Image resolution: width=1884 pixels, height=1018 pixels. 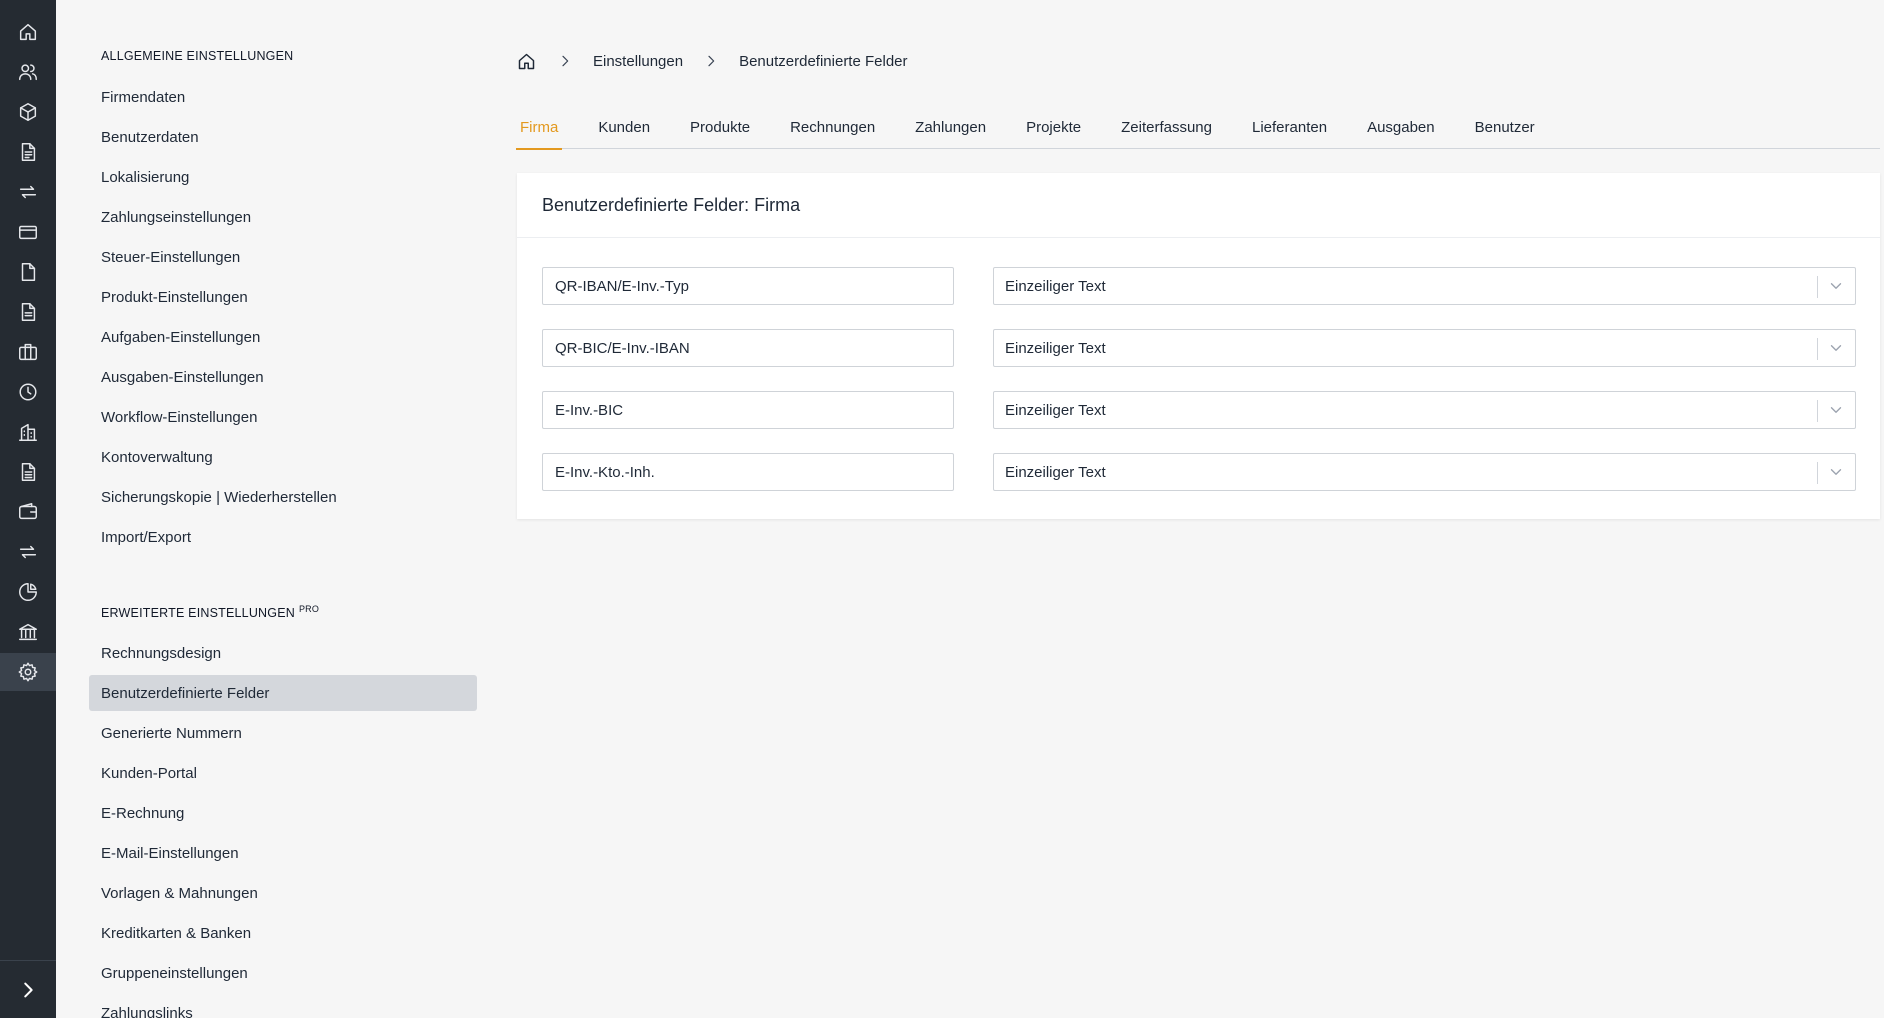 I want to click on nav-item-zahlungslinks: Zahlungslinks, so click(x=283, y=1006).